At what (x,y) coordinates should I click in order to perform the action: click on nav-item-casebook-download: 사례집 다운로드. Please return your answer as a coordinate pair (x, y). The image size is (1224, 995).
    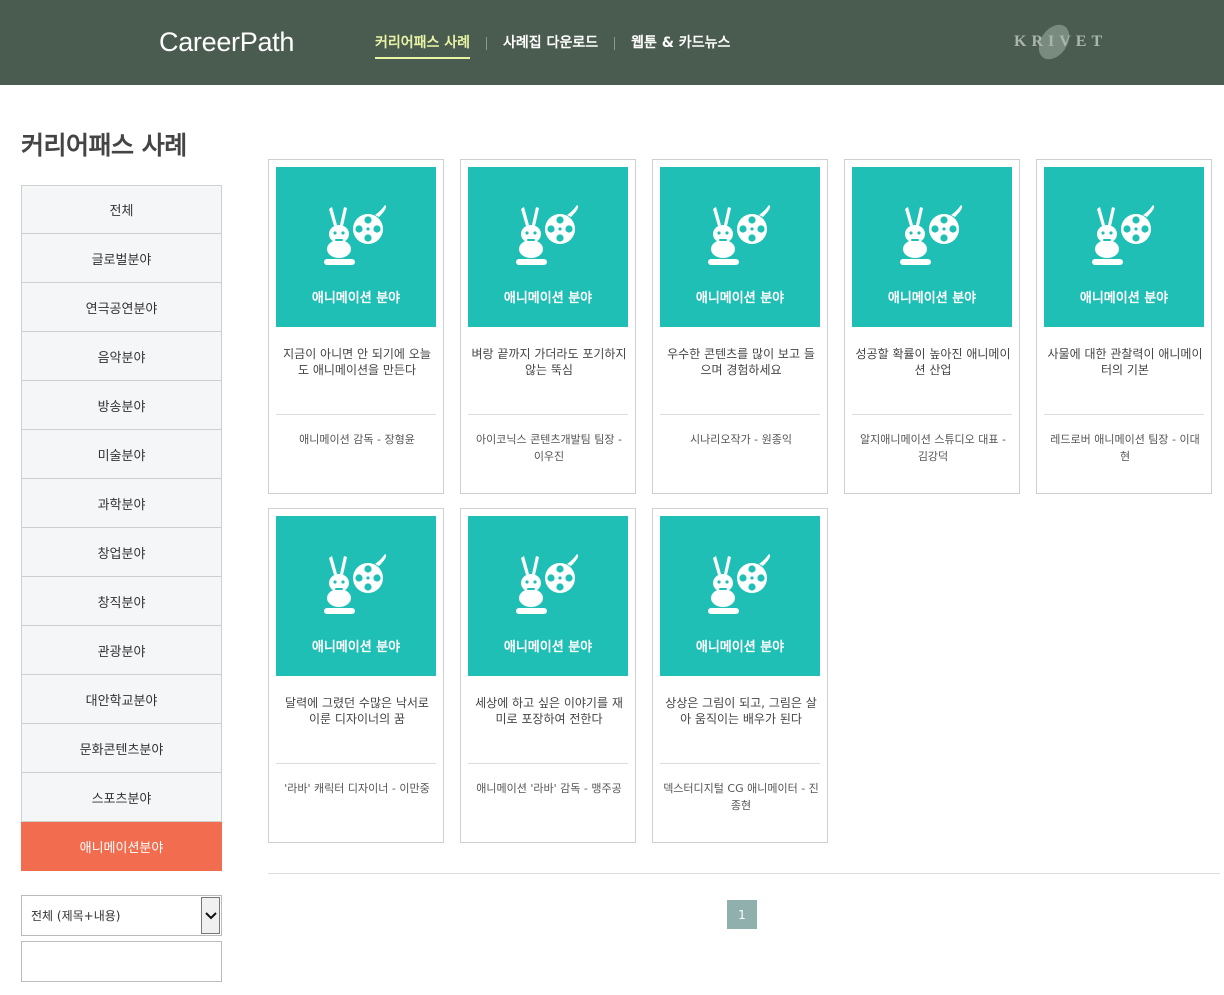
    Looking at the image, I should click on (550, 43).